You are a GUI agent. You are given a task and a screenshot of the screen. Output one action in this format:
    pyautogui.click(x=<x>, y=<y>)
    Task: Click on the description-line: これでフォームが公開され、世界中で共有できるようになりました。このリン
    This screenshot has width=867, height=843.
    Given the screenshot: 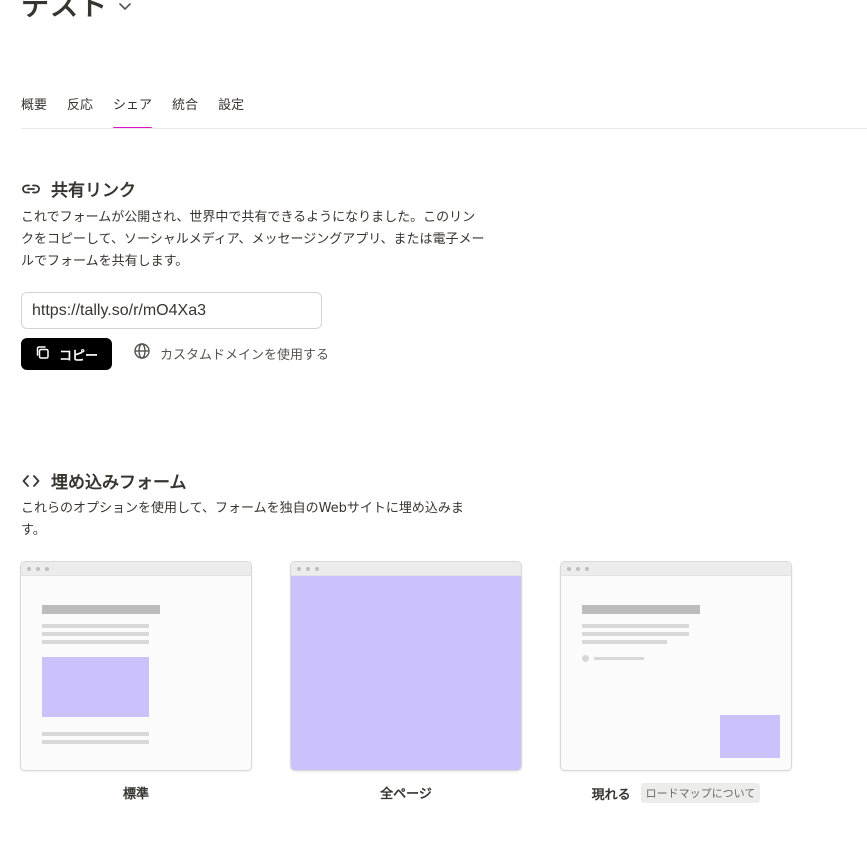 What is the action you would take?
    pyautogui.click(x=248, y=217)
    